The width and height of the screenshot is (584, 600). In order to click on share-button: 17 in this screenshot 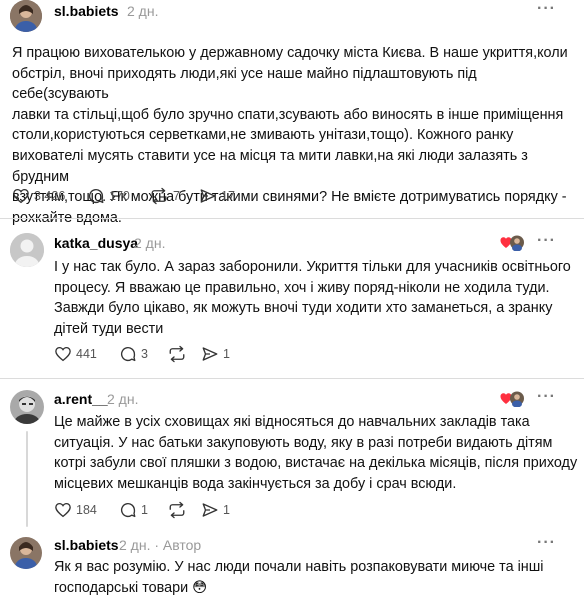, I will do `click(219, 196)`.